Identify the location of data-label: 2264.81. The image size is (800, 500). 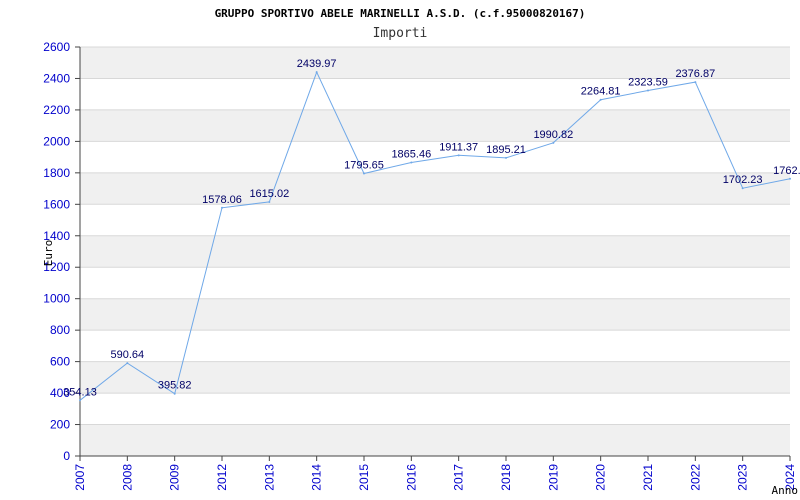
(601, 92).